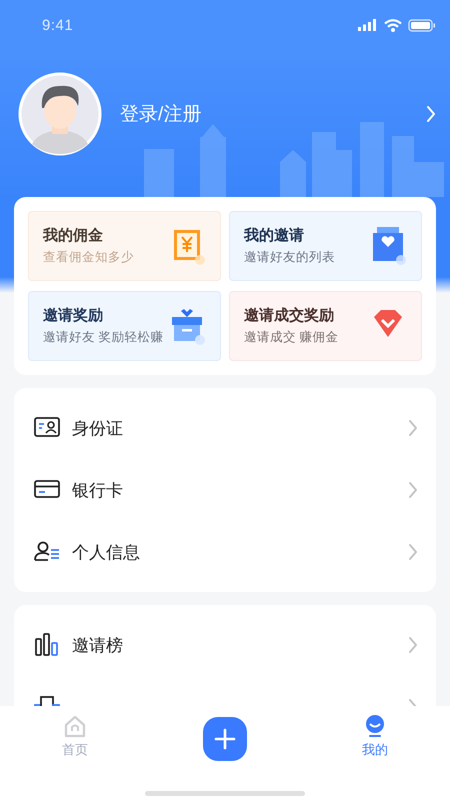 This screenshot has width=450, height=800. I want to click on menu-item: 银行卡, so click(225, 490).